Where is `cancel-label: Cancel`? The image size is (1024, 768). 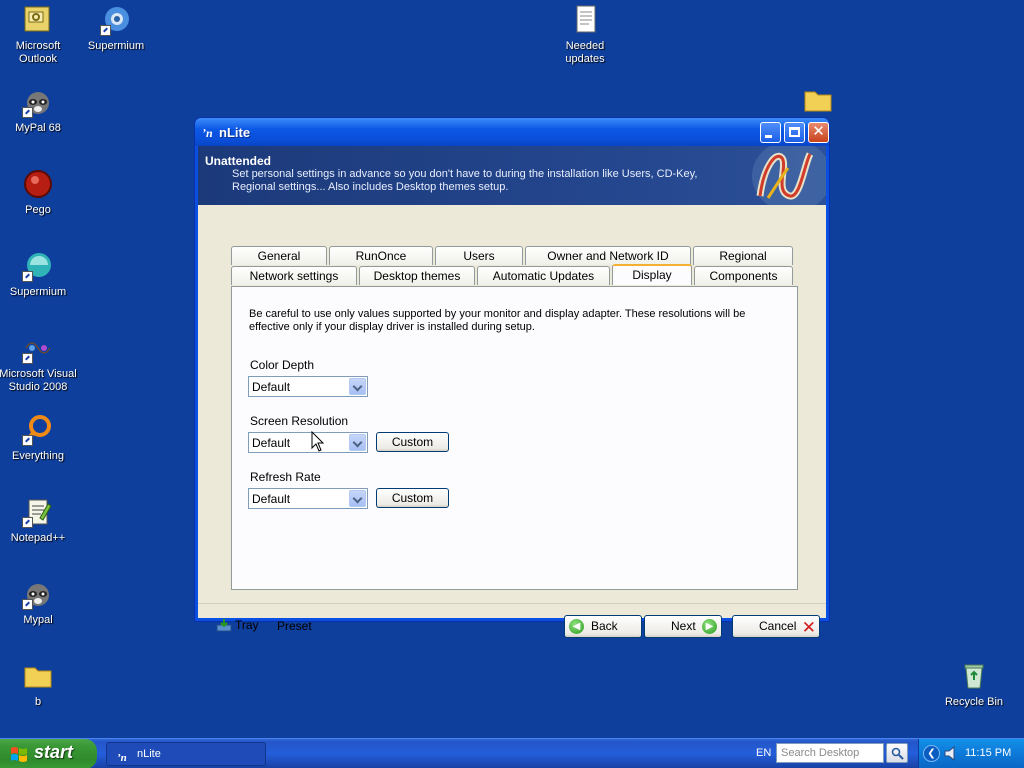
cancel-label: Cancel is located at coordinates (778, 626).